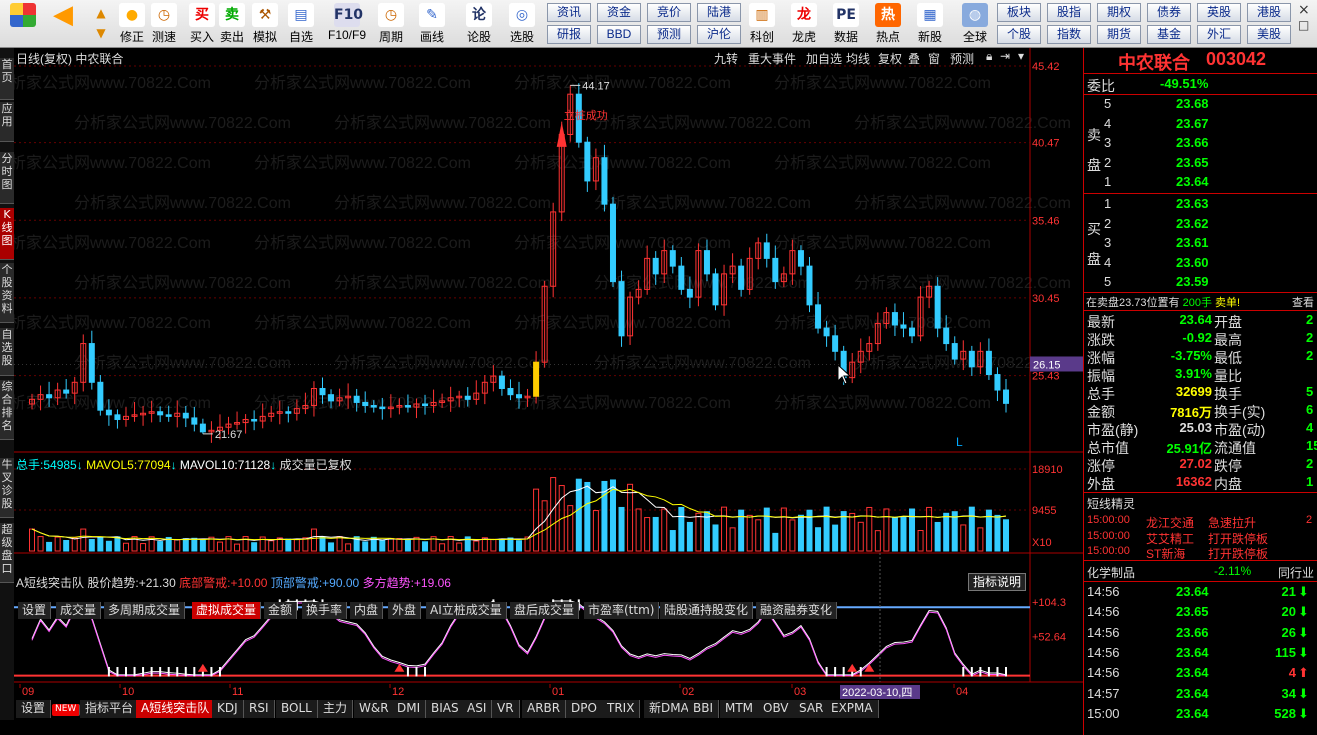  I want to click on chart-button-3: 均线, so click(858, 58).